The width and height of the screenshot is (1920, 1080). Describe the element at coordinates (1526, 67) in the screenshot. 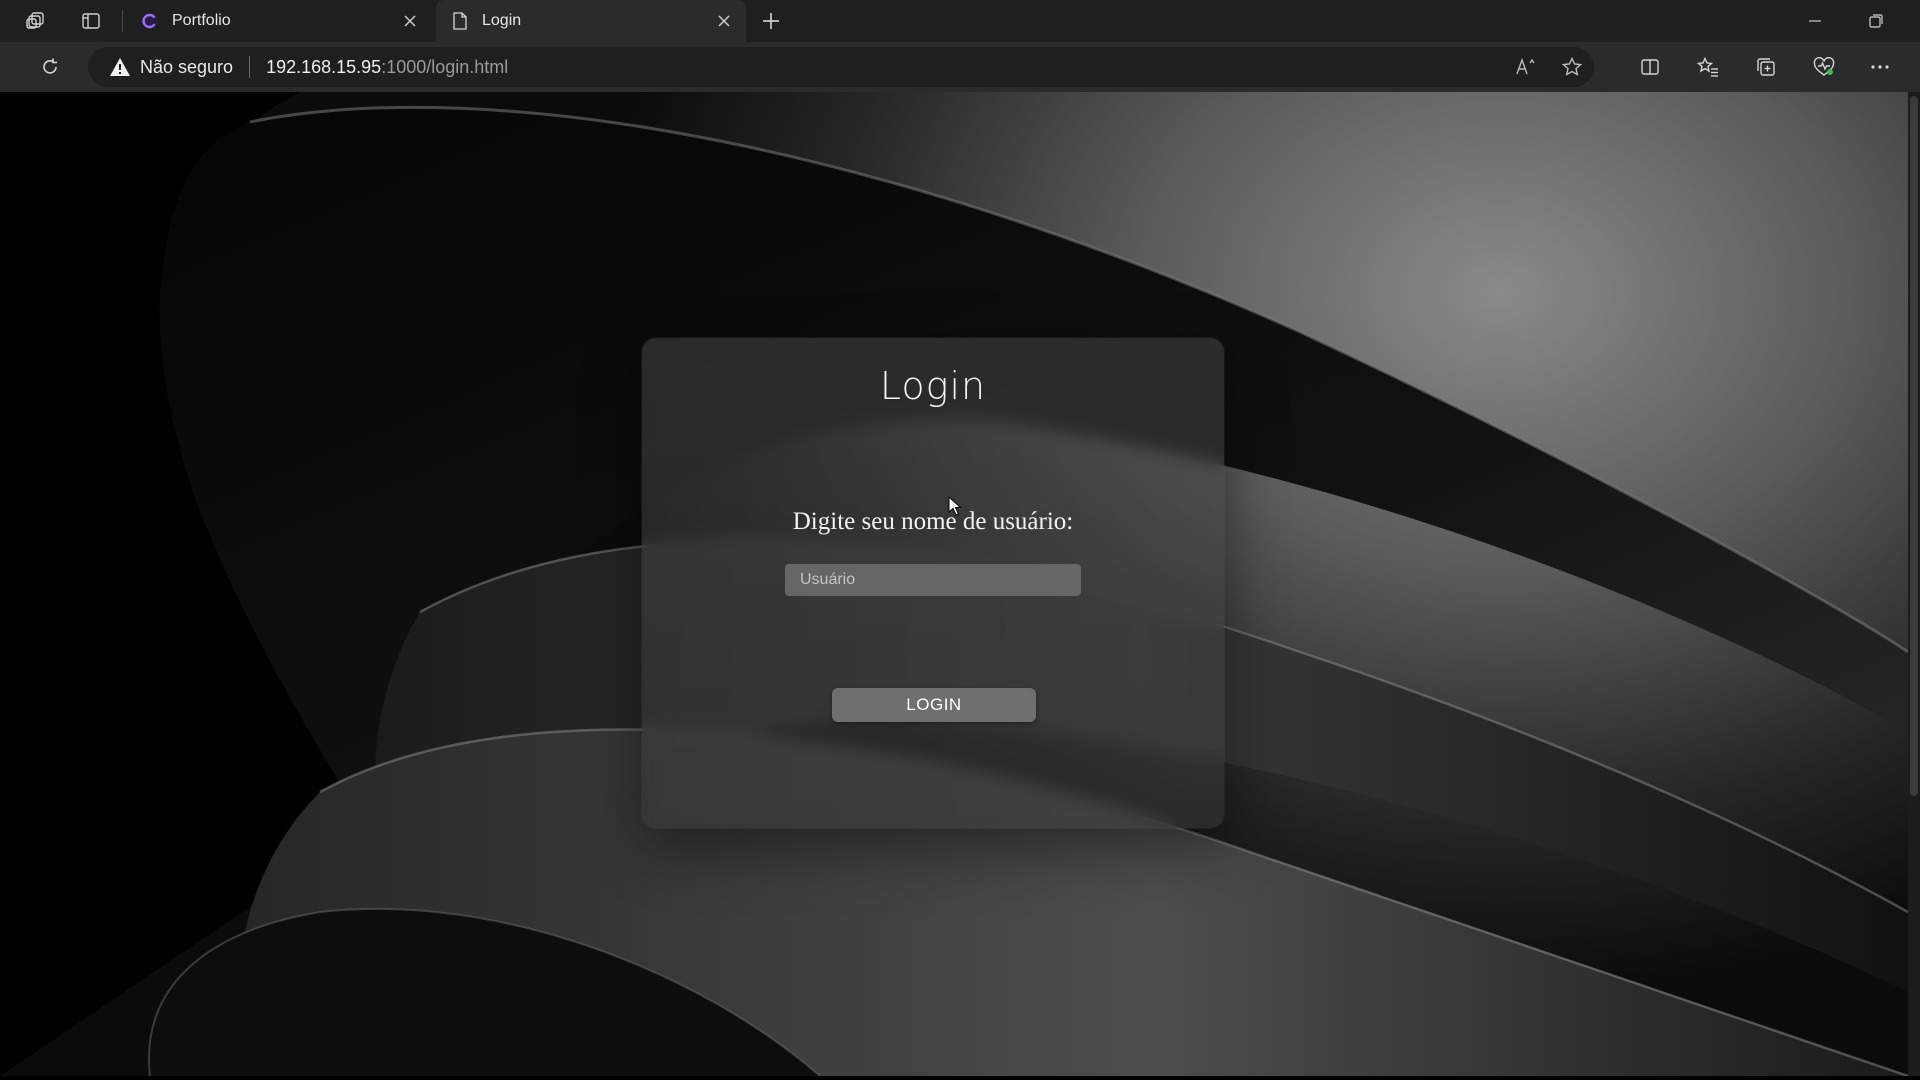

I see `read-aloud-icon` at that location.